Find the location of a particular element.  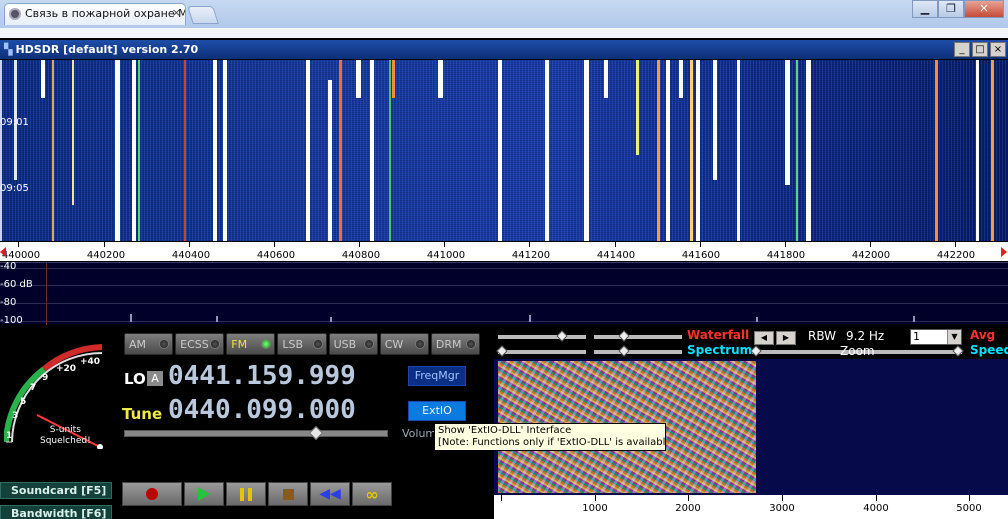

stop-button is located at coordinates (288, 494).